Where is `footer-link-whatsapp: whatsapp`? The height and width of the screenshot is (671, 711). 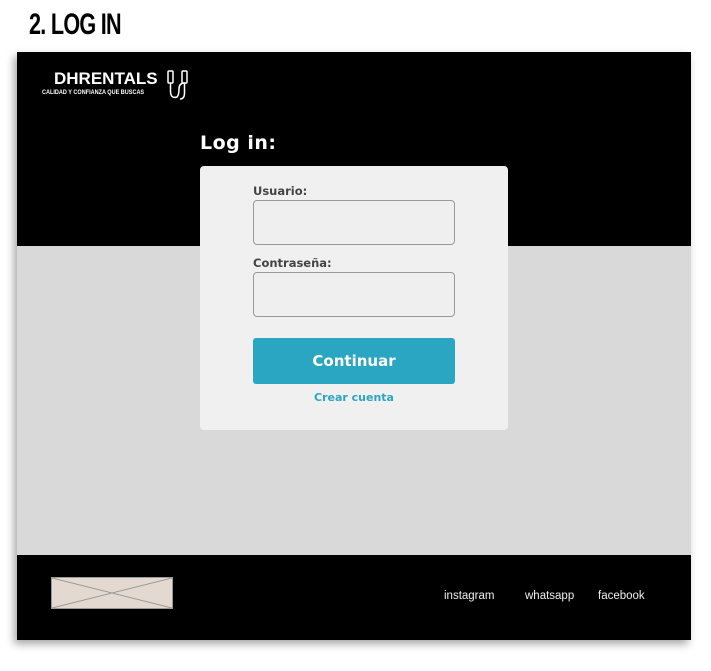 footer-link-whatsapp: whatsapp is located at coordinates (549, 596).